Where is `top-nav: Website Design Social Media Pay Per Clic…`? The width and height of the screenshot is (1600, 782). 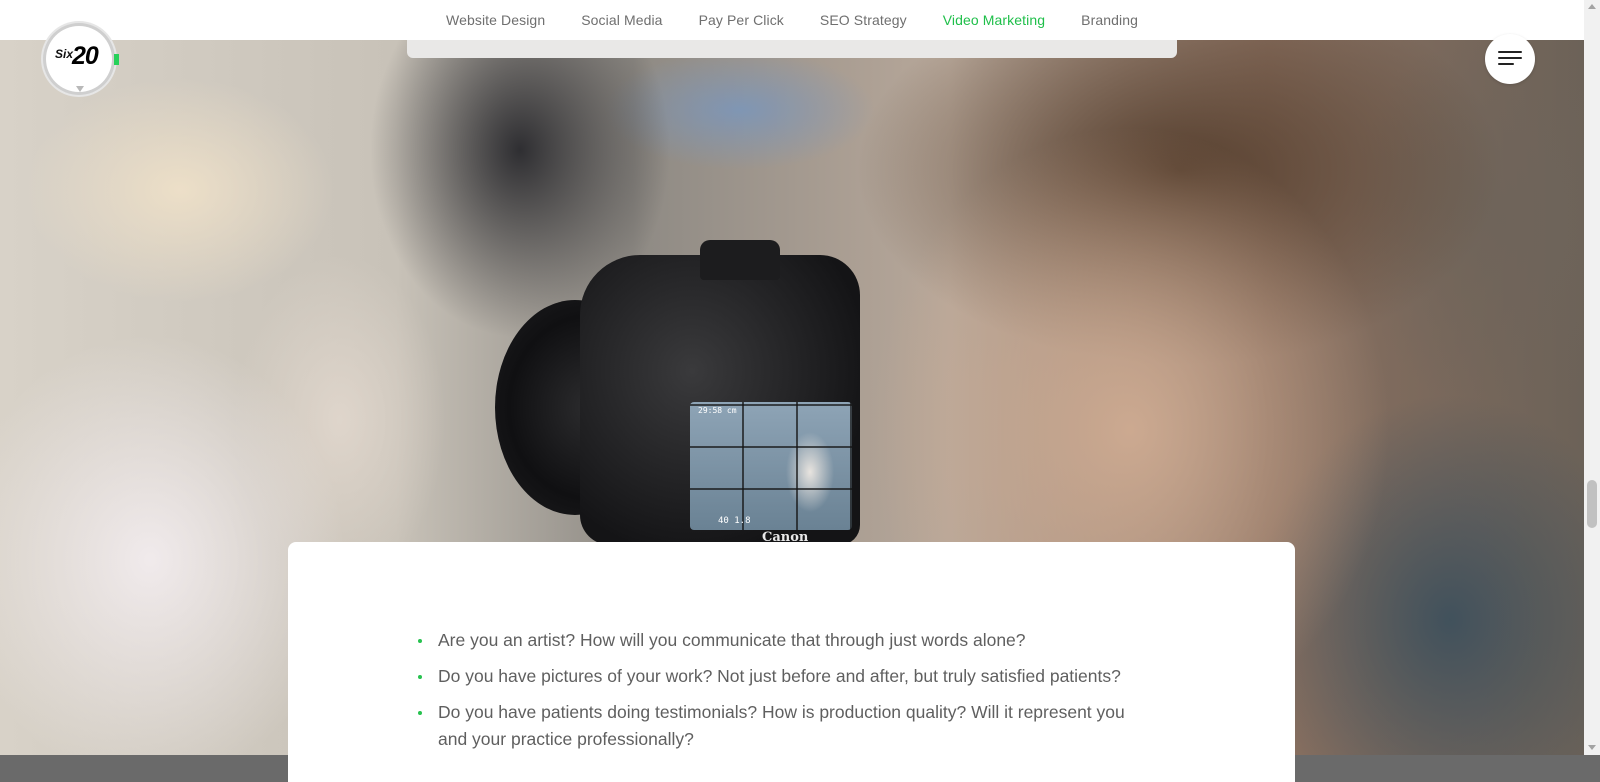 top-nav: Website Design Social Media Pay Per Clic… is located at coordinates (792, 20).